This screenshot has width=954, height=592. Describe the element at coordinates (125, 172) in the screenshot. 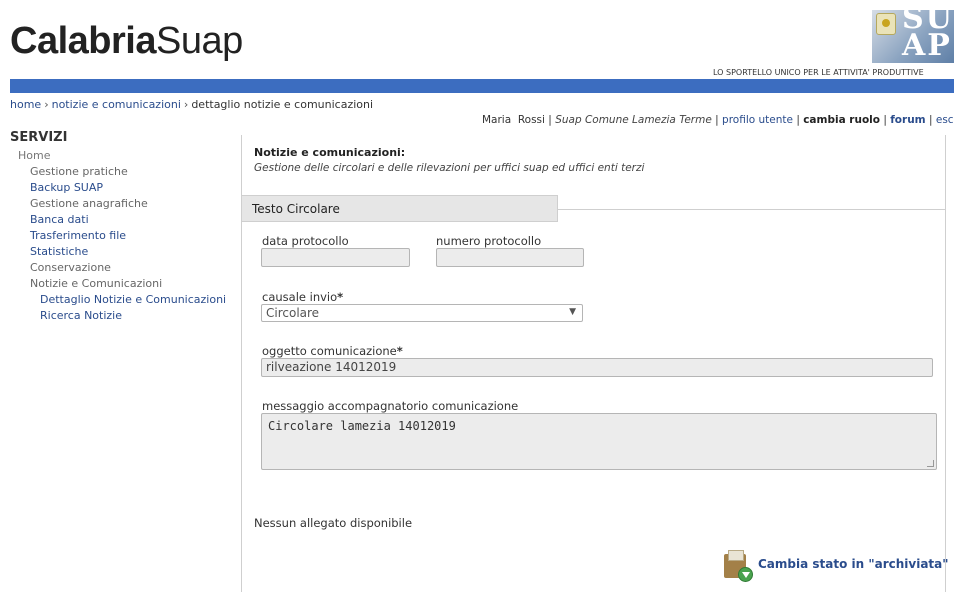

I see `sidebar-item-gestione-pratiche: Gestione pratiche` at that location.